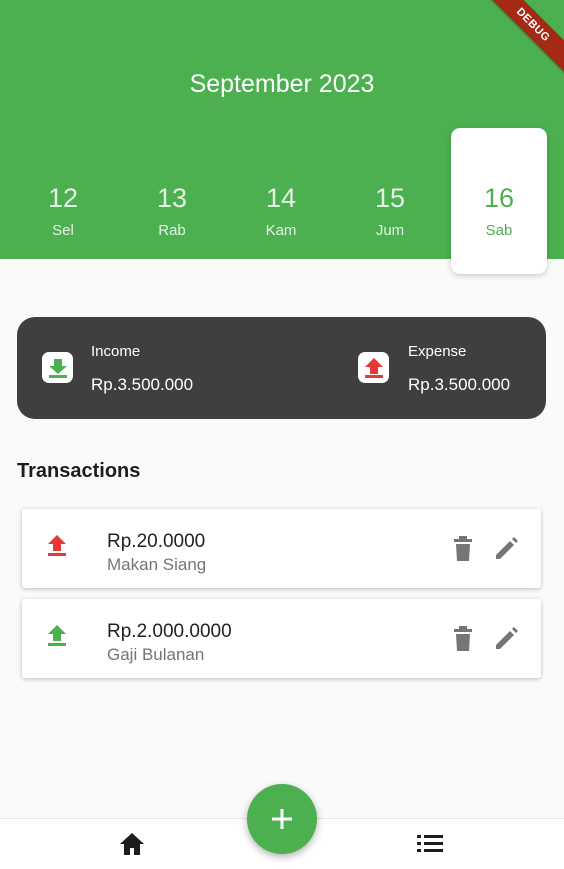  Describe the element at coordinates (157, 564) in the screenshot. I see `transaction-description: Makan Siang` at that location.